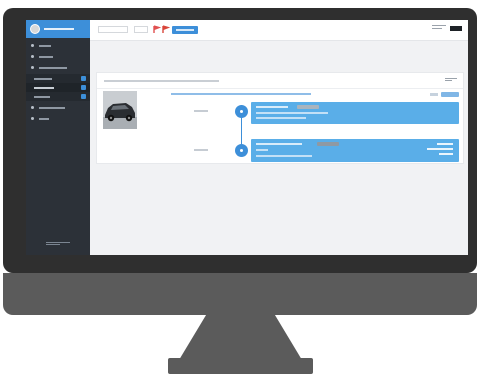 This screenshot has width=480, height=378. Describe the element at coordinates (58, 244) in the screenshot. I see `sidebar-footer` at that location.